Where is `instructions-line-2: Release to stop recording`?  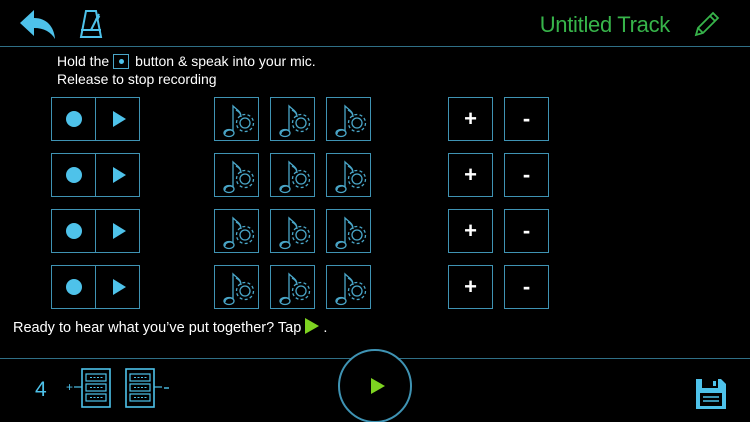
instructions-line-2: Release to stop recording is located at coordinates (137, 79).